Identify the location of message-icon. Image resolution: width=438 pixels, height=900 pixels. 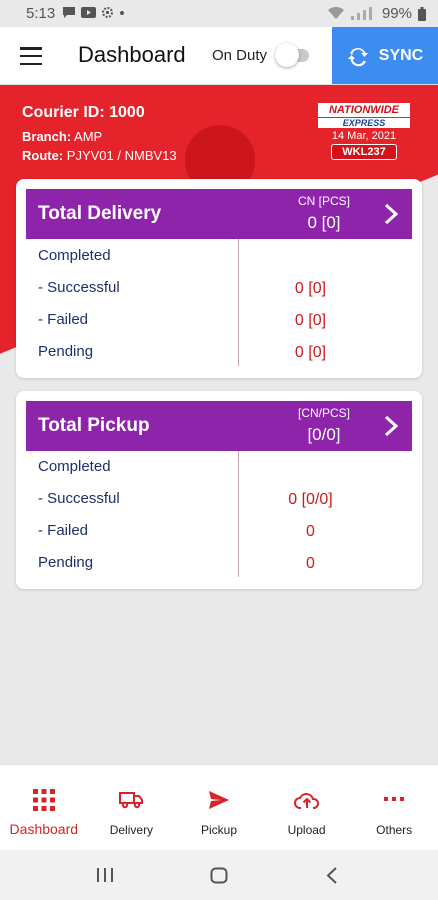
(69, 12).